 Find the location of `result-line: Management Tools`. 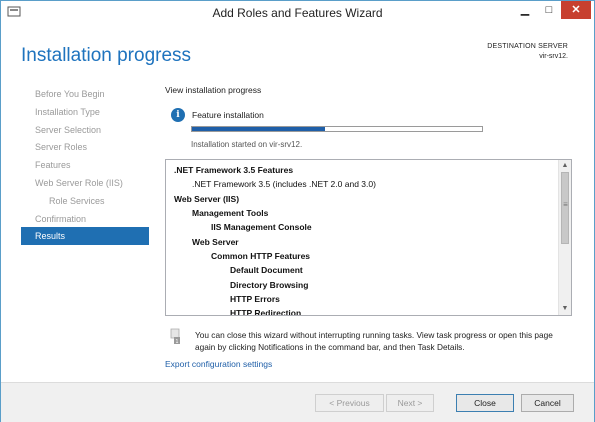

result-line: Management Tools is located at coordinates (230, 213).